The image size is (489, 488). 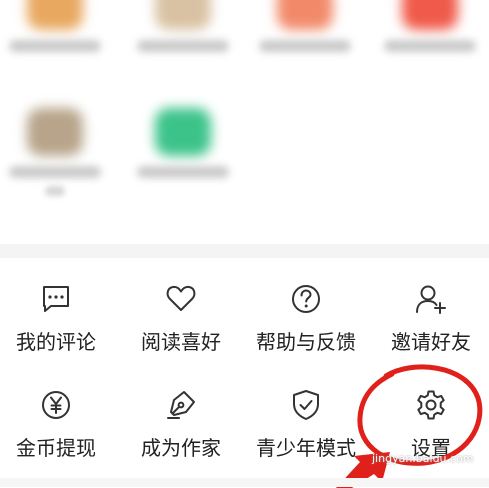 I want to click on menu-label: 成为作家, so click(x=181, y=448).